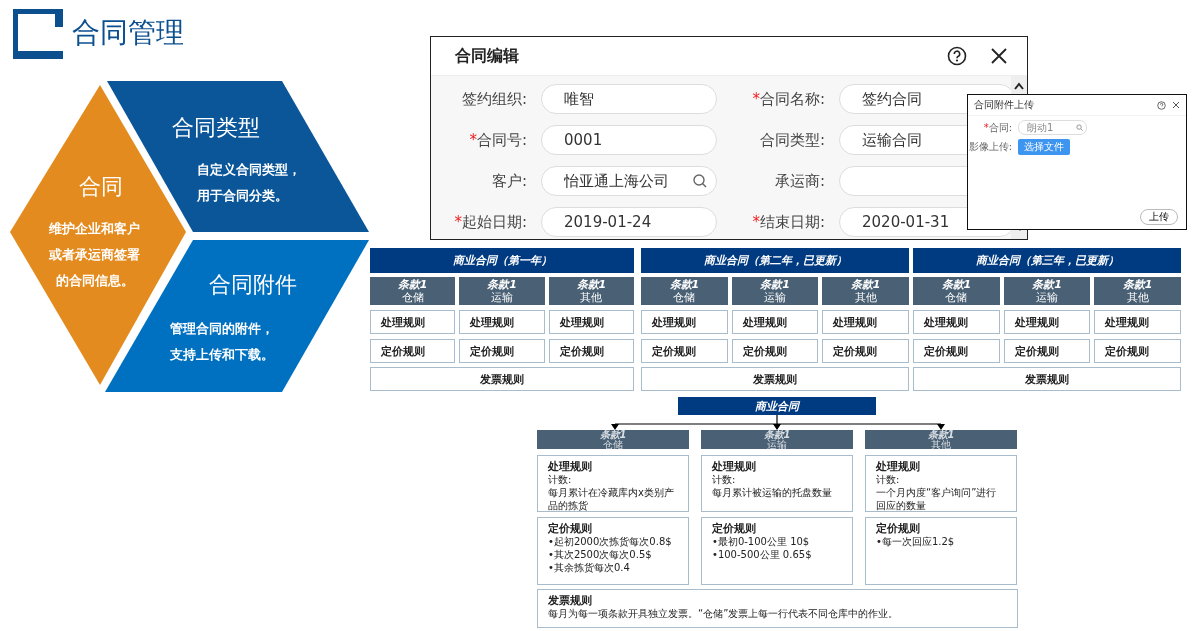 The width and height of the screenshot is (1192, 631). Describe the element at coordinates (249, 183) in the screenshot. I see `section-description: 自定义合同类型，用于合同分类。` at that location.